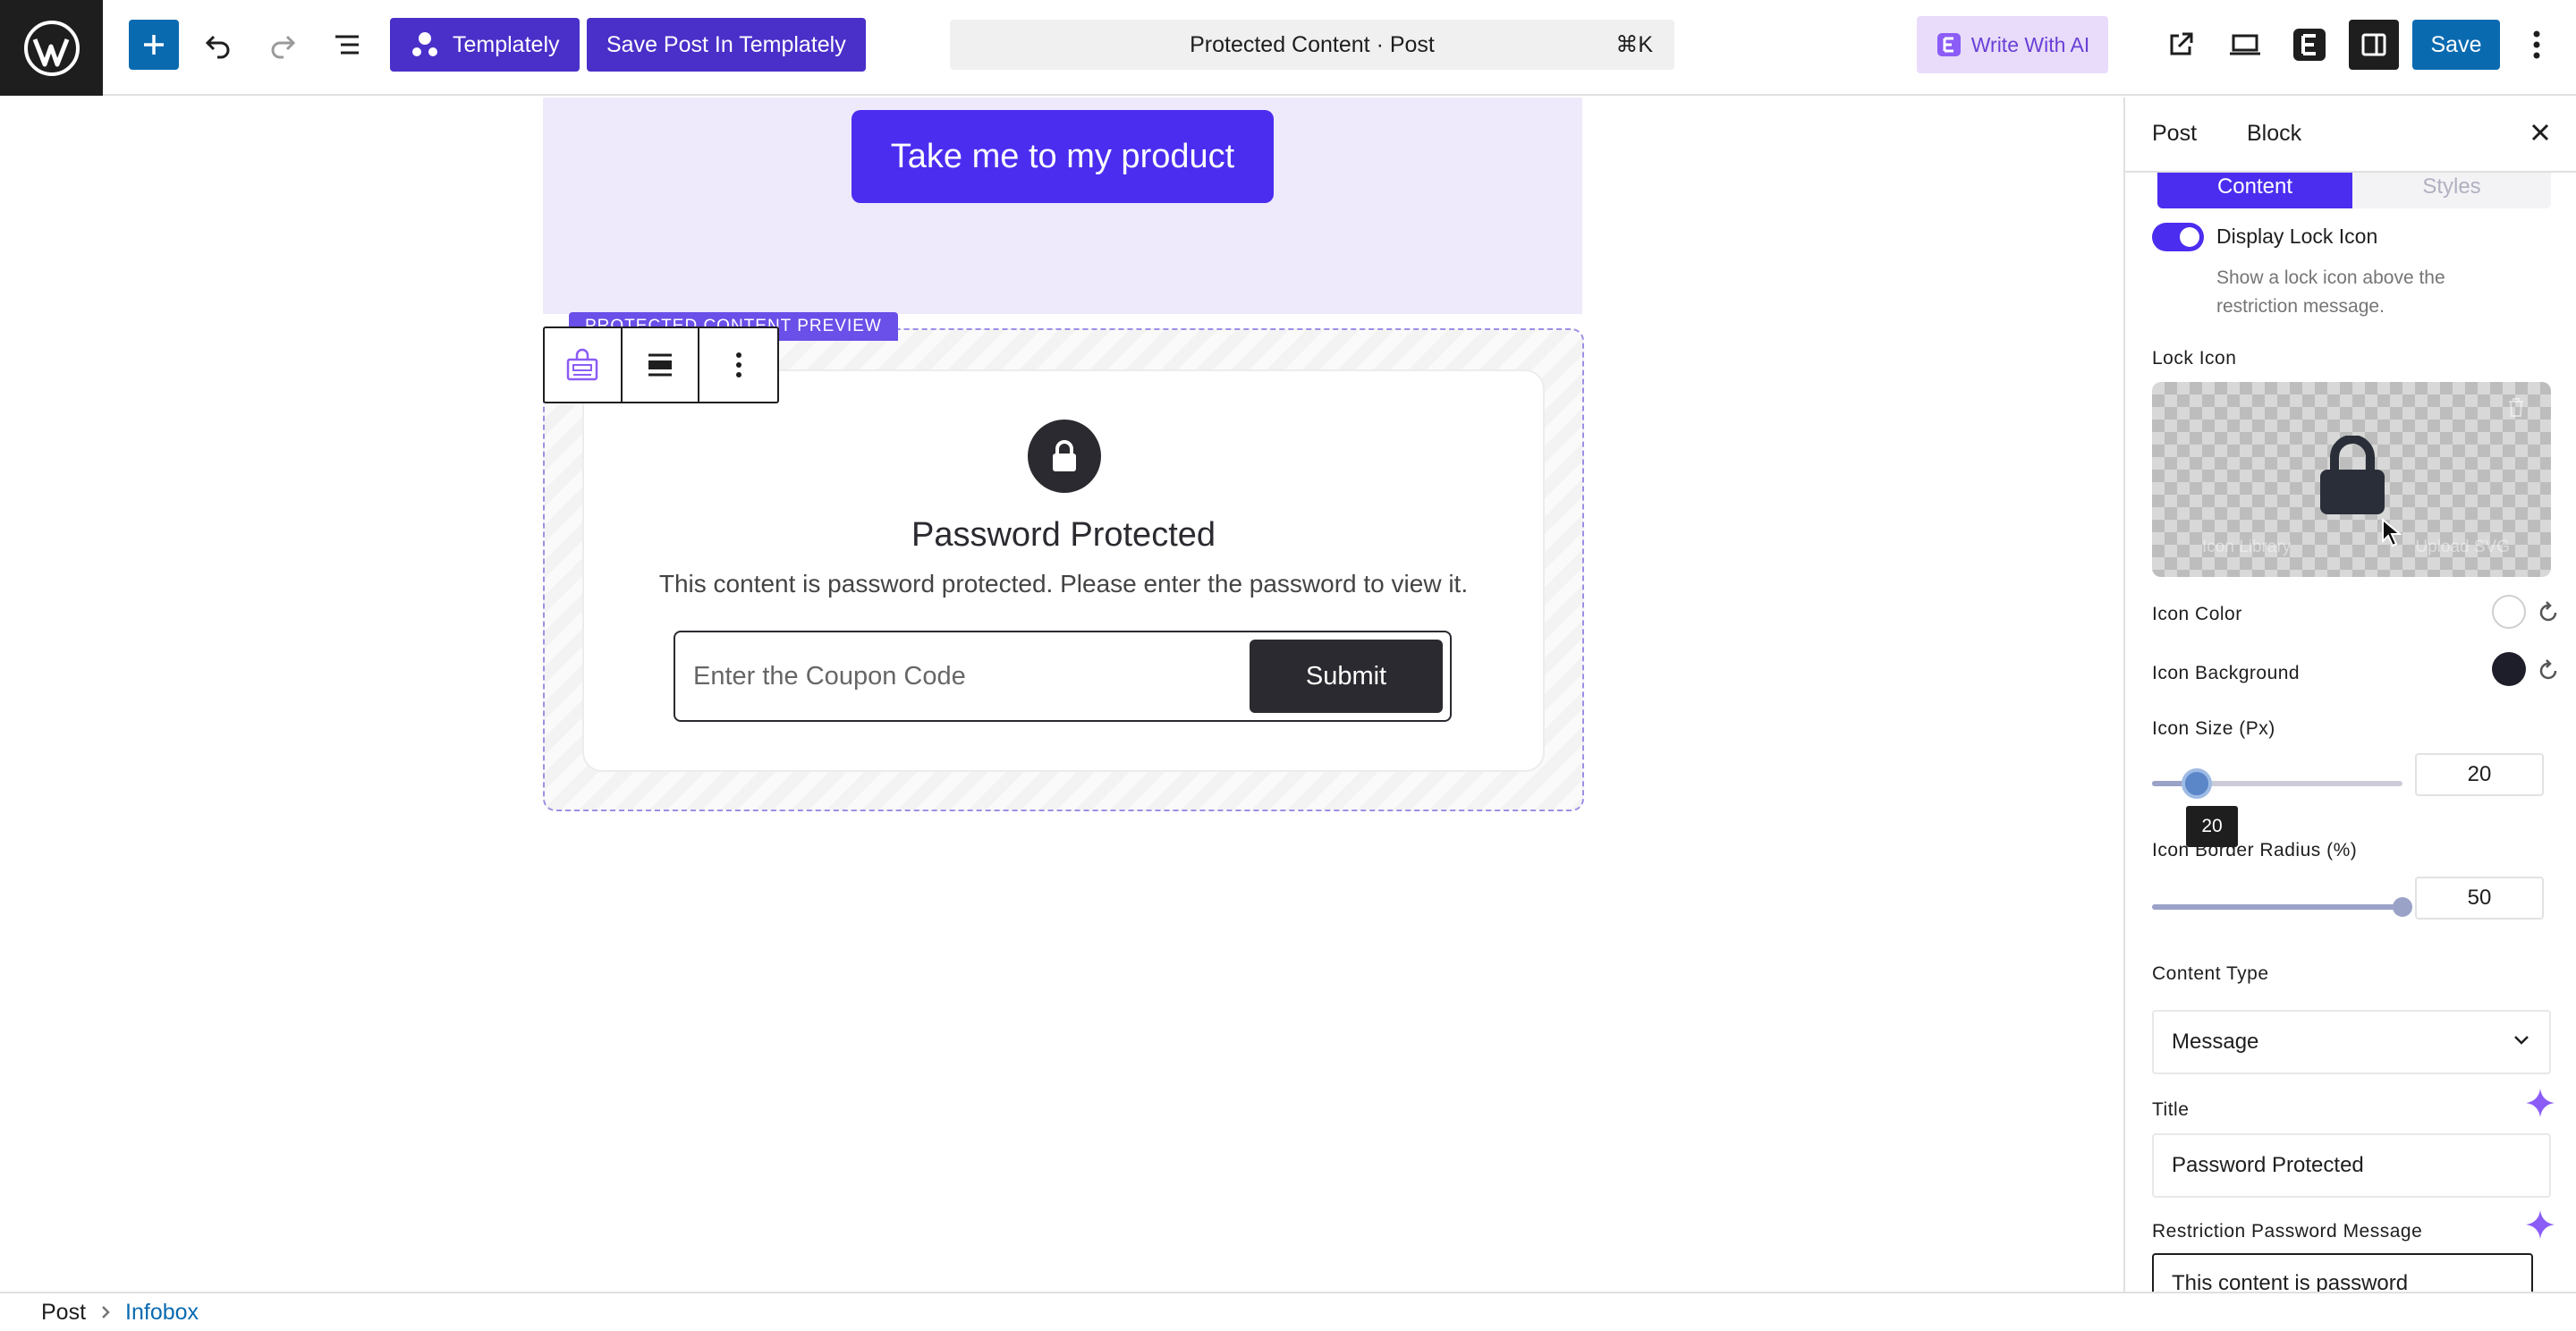  What do you see at coordinates (106, 1312) in the screenshot?
I see `chevron-right-icon` at bounding box center [106, 1312].